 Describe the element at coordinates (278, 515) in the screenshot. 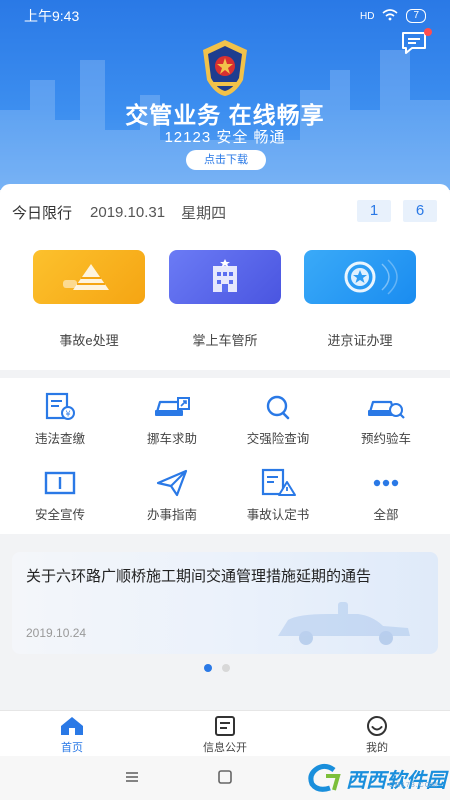

I see `service-label: 事故认定书` at that location.